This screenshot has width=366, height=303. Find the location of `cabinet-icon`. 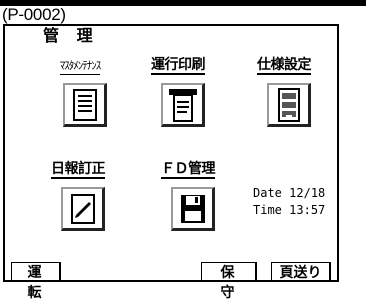

cabinet-icon is located at coordinates (289, 105).